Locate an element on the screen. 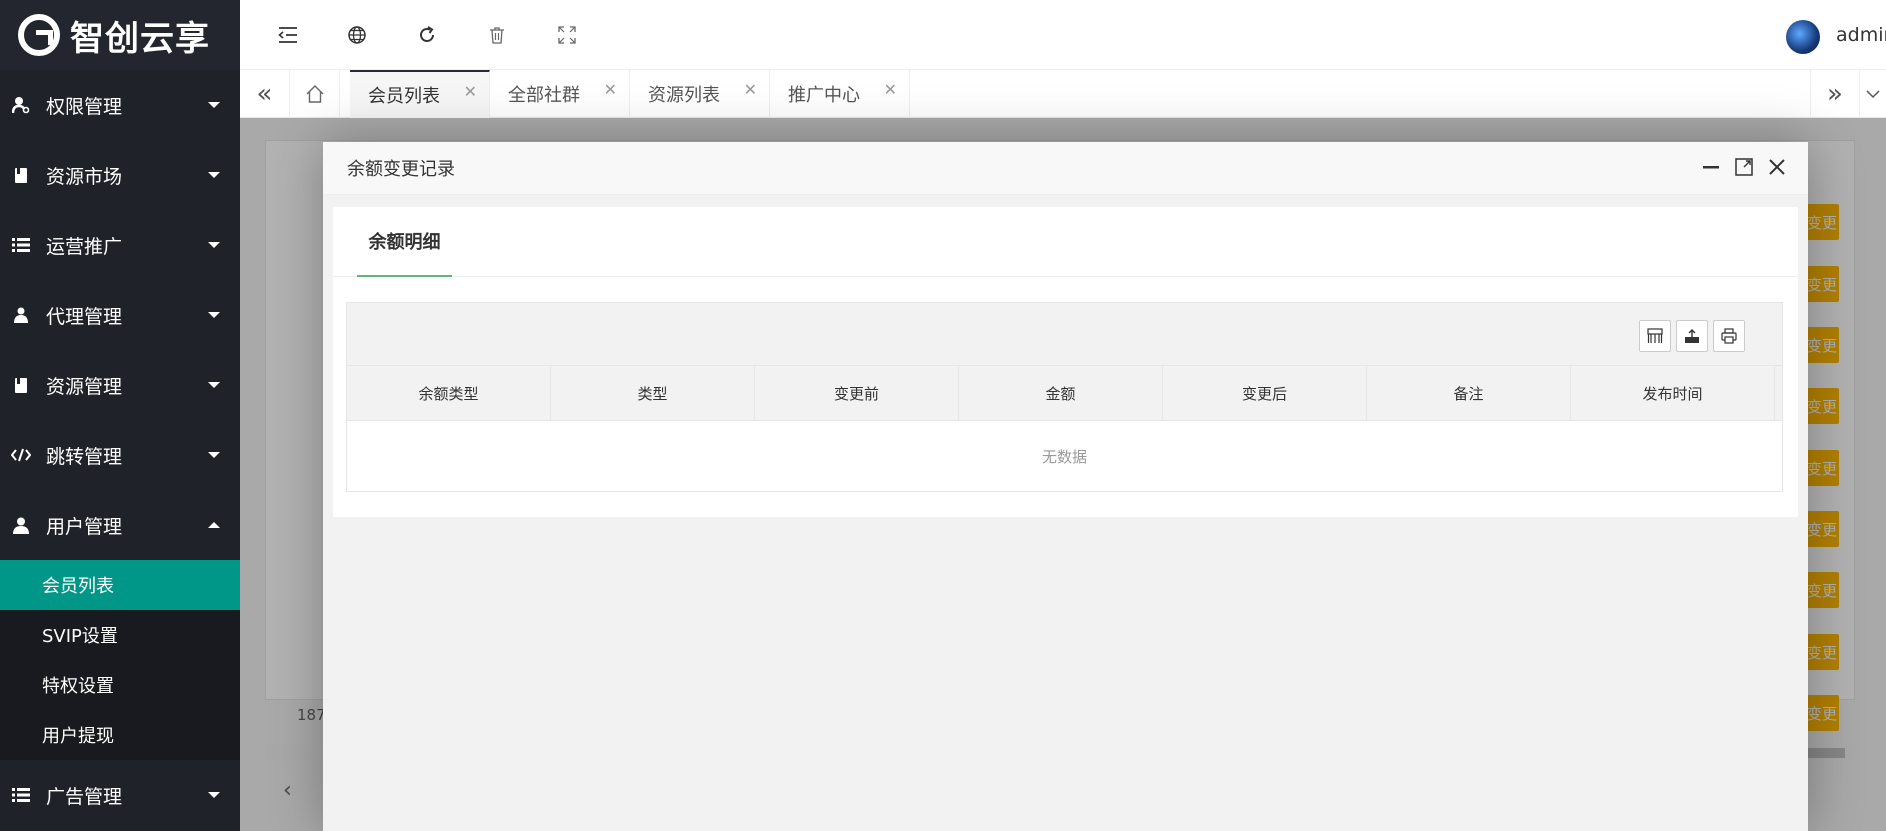  sidebar-item-operations: 运营推广 is located at coordinates (120, 245).